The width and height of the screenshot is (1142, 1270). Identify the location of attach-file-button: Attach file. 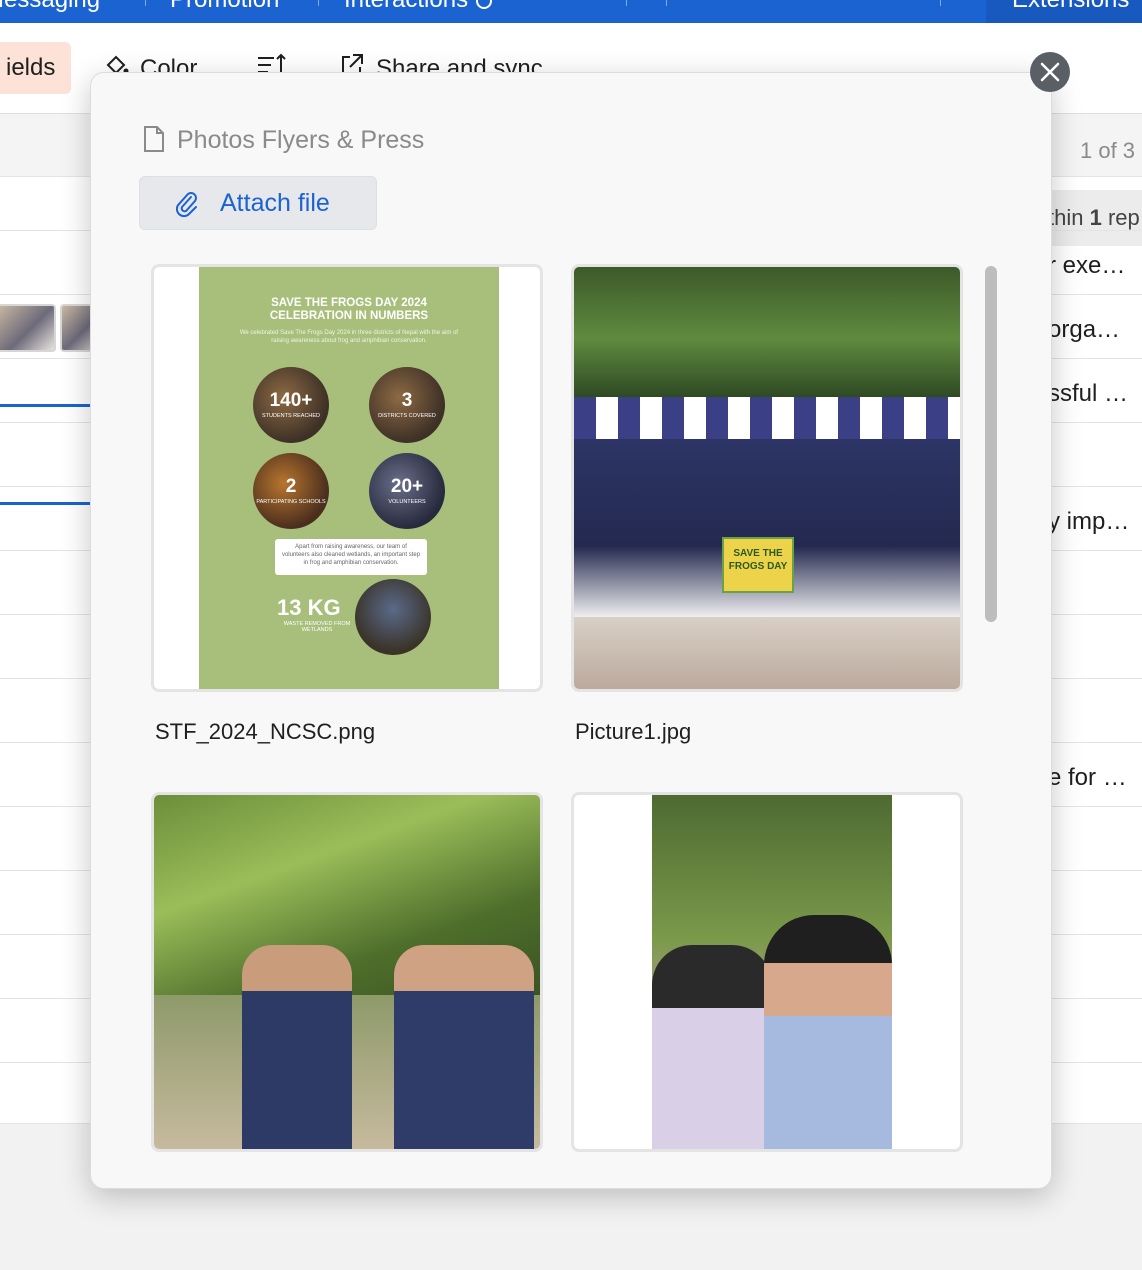
(258, 203).